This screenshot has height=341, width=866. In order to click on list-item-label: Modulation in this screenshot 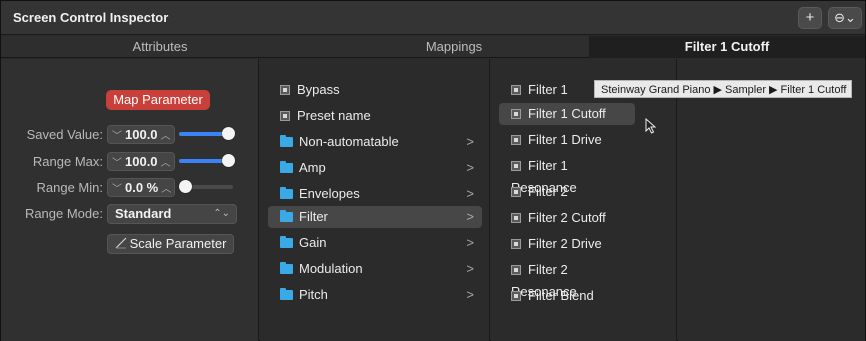, I will do `click(331, 268)`.